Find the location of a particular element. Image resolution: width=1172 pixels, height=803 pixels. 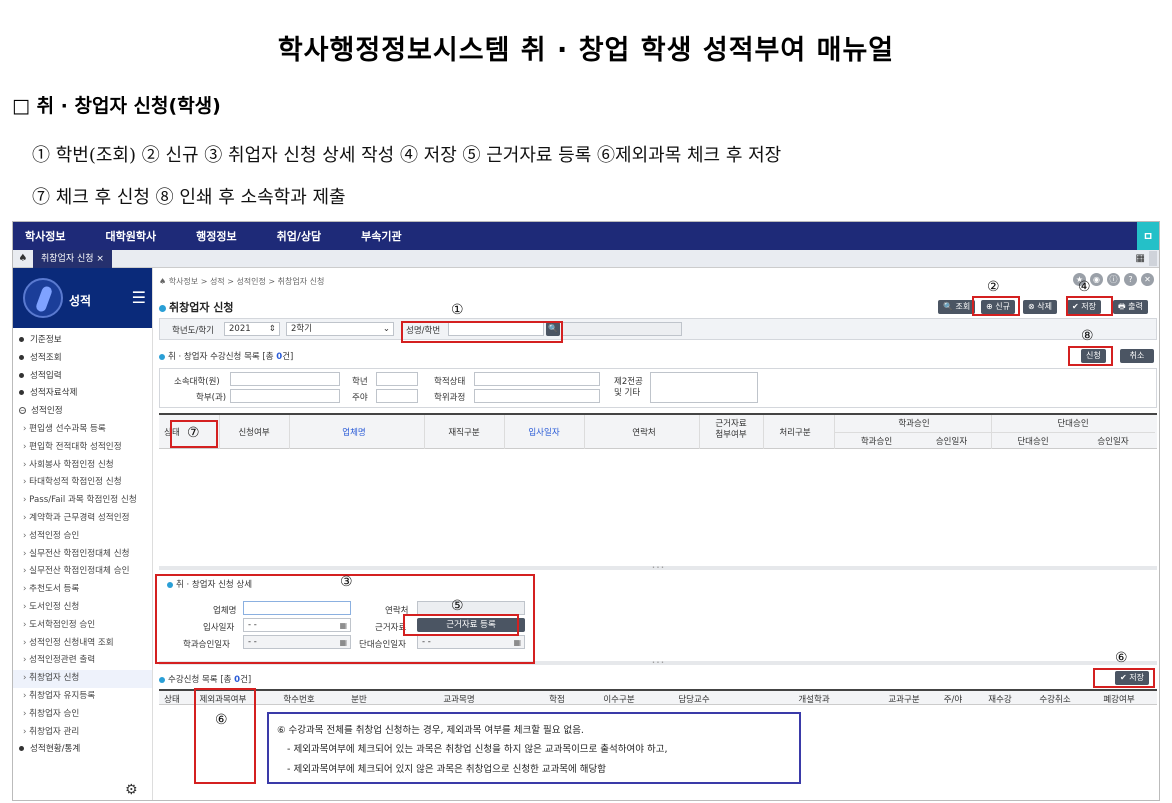

marker-box-6-save is located at coordinates (1124, 678).